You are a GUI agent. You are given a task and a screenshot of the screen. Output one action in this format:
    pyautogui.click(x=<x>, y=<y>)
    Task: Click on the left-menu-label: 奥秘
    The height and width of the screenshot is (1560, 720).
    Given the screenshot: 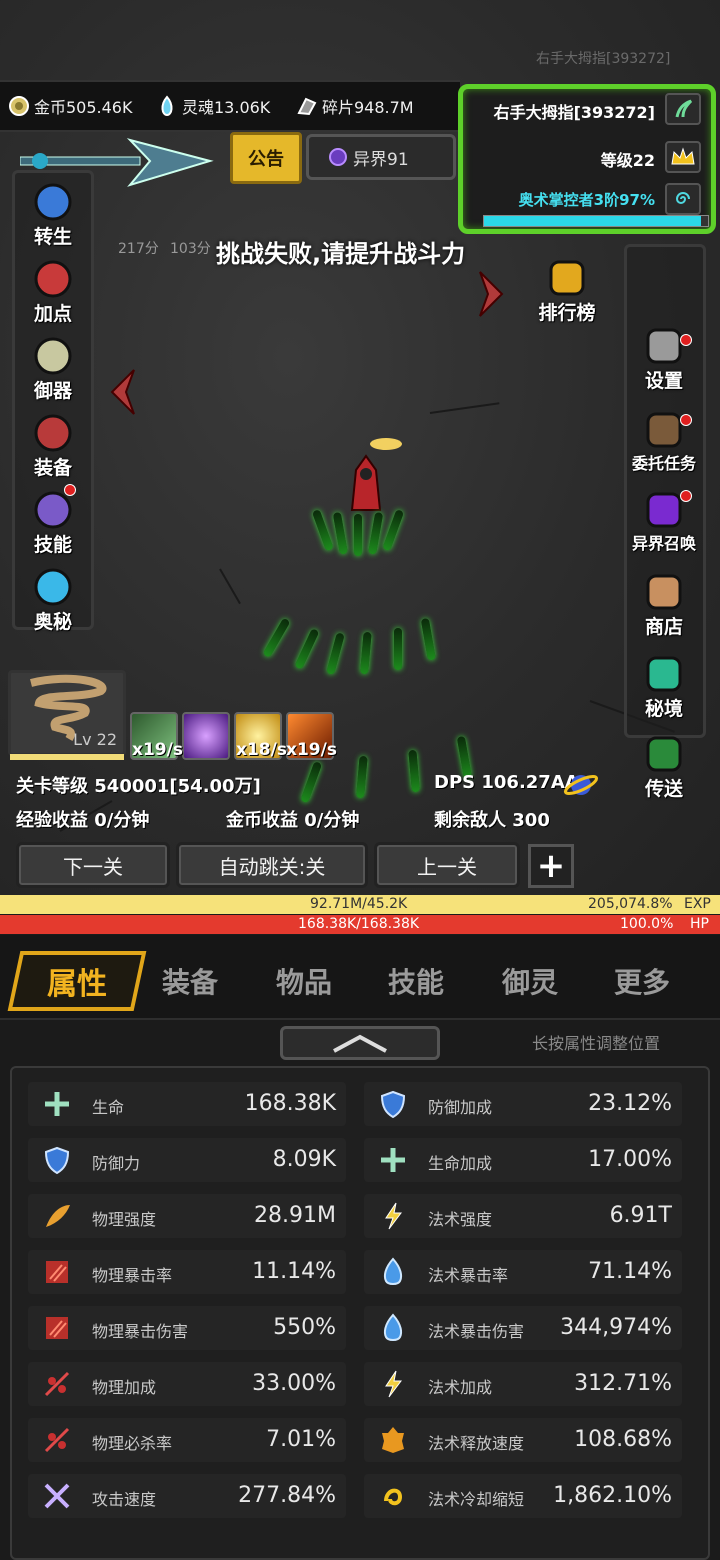 What is the action you would take?
    pyautogui.click(x=52, y=622)
    